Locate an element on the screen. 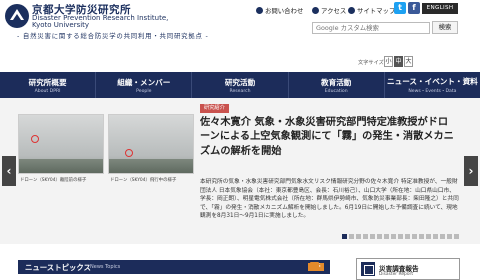 The width and height of the screenshot is (480, 280). sitemap-icon is located at coordinates (351, 10).